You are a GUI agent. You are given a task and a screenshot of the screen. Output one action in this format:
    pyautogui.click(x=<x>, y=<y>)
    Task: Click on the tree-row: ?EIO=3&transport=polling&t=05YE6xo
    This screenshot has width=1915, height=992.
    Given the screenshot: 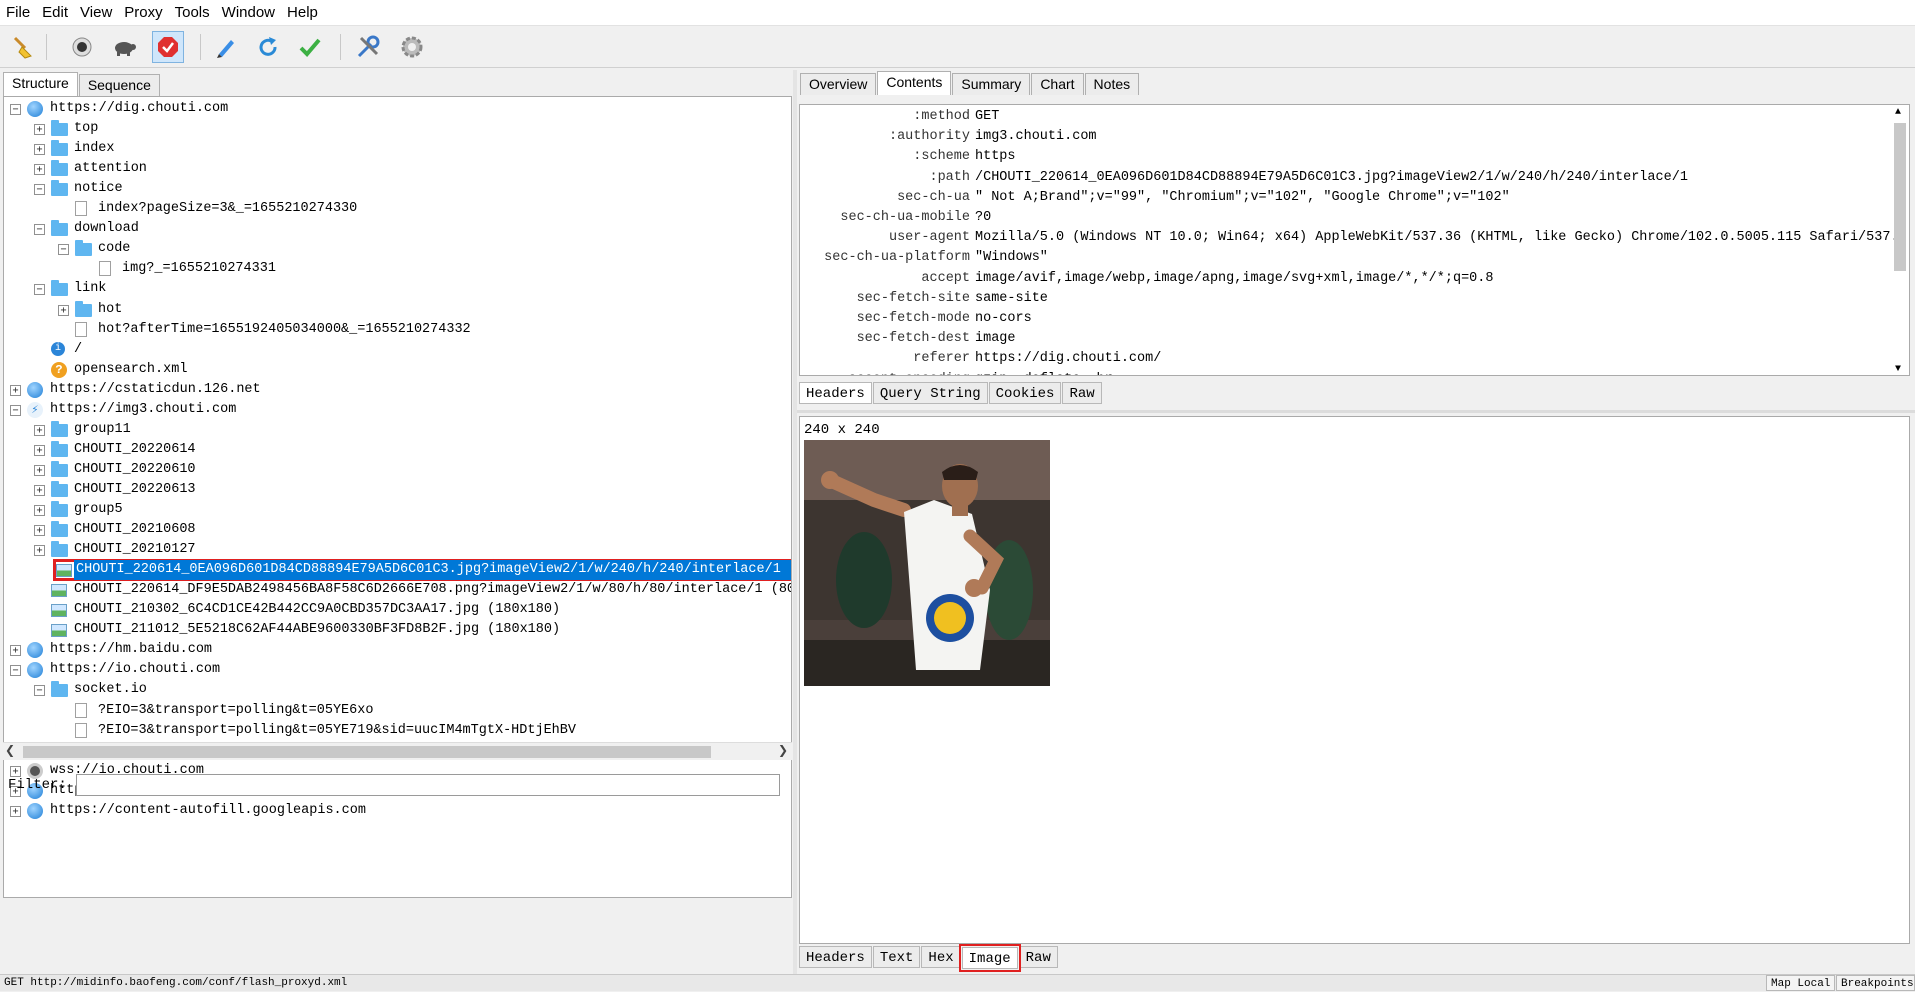 What is the action you would take?
    pyautogui.click(x=397, y=711)
    